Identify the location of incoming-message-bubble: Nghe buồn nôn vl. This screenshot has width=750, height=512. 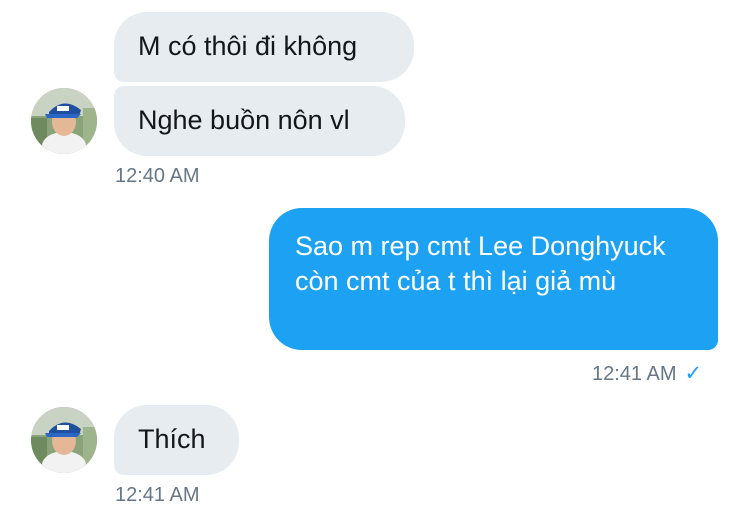
(259, 121).